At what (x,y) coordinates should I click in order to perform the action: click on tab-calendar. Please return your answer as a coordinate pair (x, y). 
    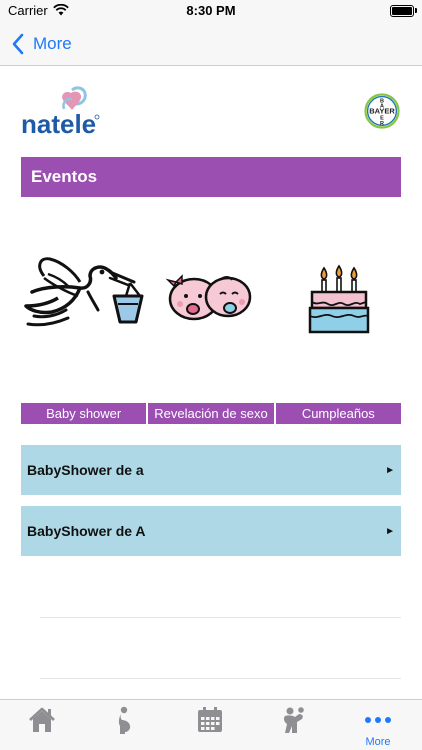
    Looking at the image, I should click on (210, 725).